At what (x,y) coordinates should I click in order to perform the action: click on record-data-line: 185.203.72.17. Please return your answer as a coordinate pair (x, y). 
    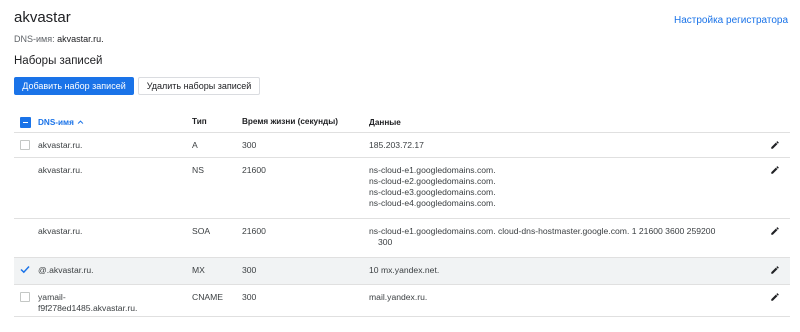
    Looking at the image, I should click on (396, 145).